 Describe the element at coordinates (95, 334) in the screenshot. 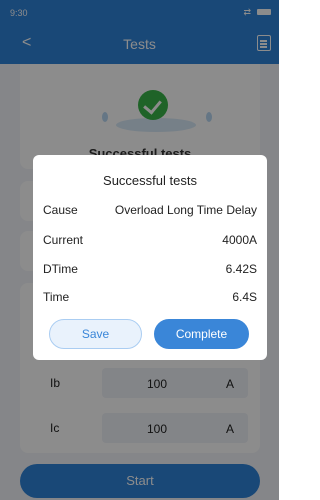

I see `save-button: Save` at that location.